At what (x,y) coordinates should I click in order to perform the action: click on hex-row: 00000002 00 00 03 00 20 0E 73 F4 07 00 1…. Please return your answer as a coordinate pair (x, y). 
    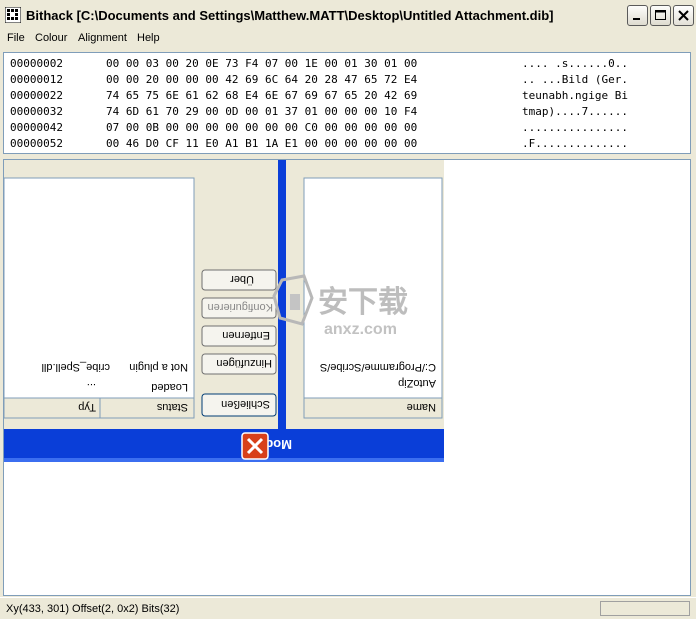
    Looking at the image, I should click on (319, 65).